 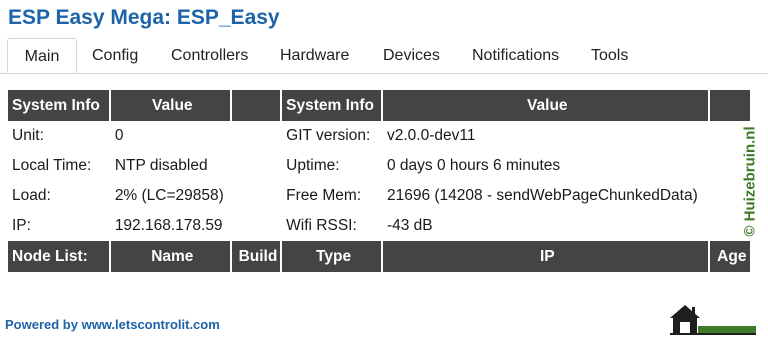 What do you see at coordinates (379, 226) in the screenshot?
I see `table-row: IP: 192.168.178.59 Wifi RSSI: -43 dB` at bounding box center [379, 226].